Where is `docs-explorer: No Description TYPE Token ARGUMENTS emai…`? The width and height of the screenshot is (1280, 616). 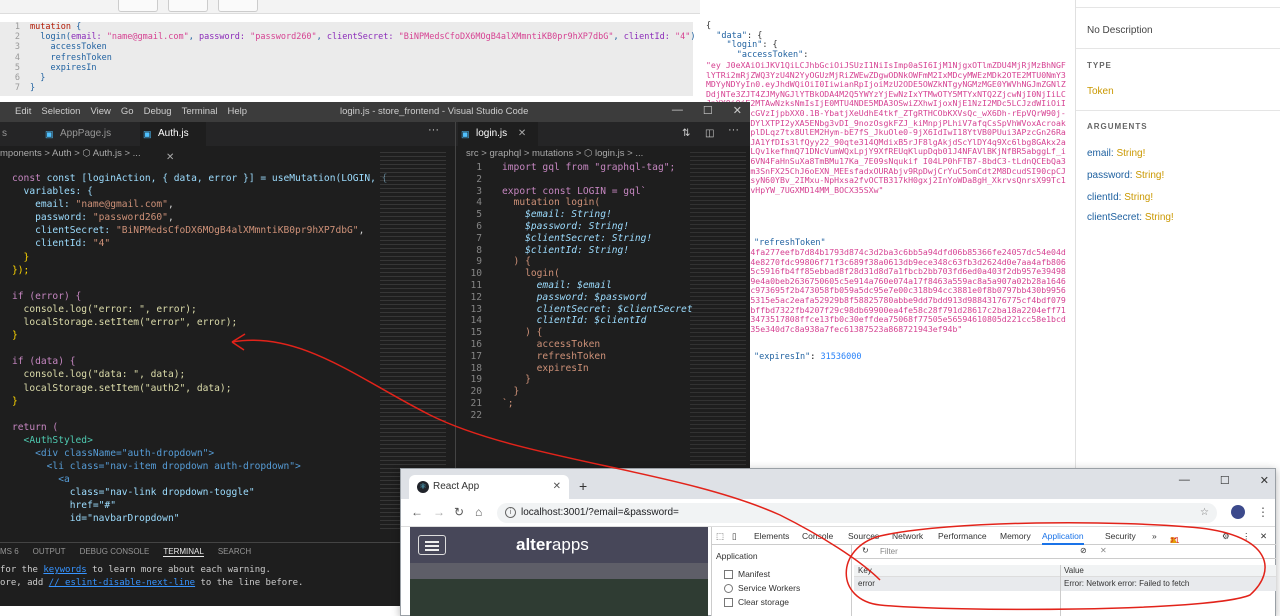 docs-explorer: No Description TYPE Token ARGUMENTS emai… is located at coordinates (1177, 235).